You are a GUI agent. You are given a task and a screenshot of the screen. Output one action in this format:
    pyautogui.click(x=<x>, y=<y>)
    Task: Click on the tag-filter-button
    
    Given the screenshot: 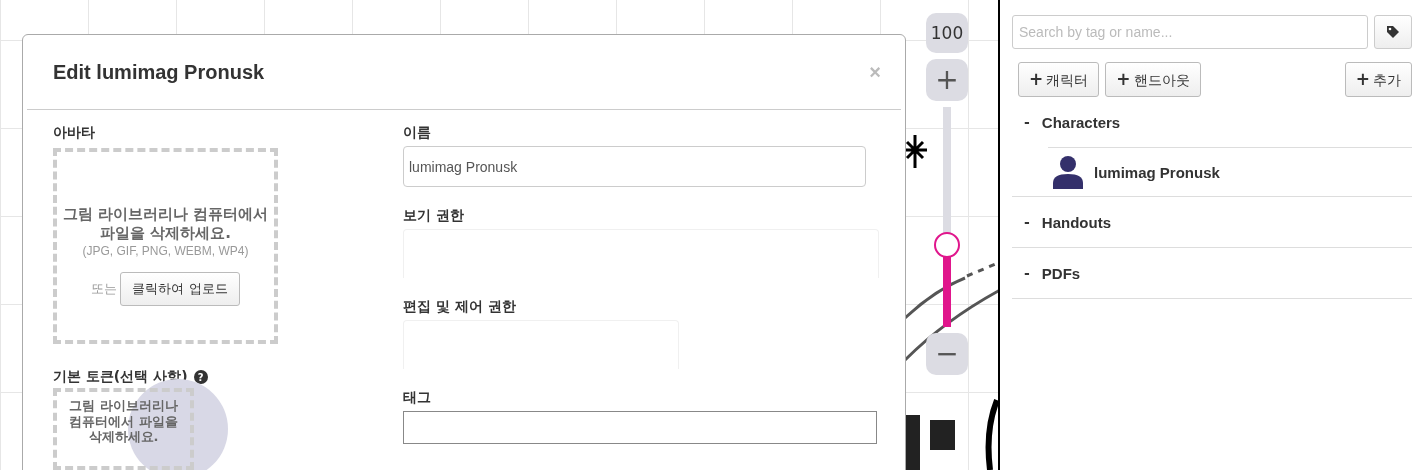 What is the action you would take?
    pyautogui.click(x=1393, y=32)
    